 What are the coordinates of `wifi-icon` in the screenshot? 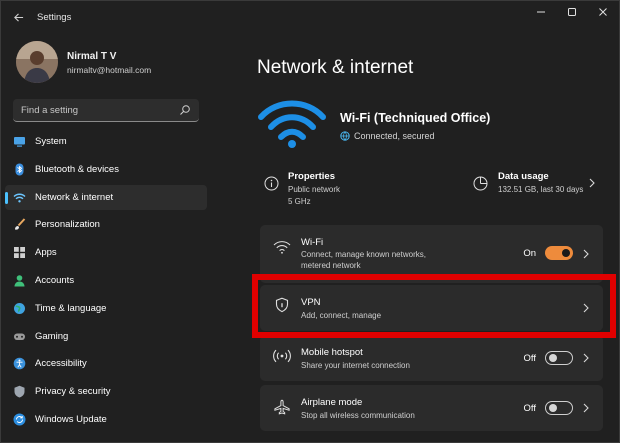 It's located at (282, 247).